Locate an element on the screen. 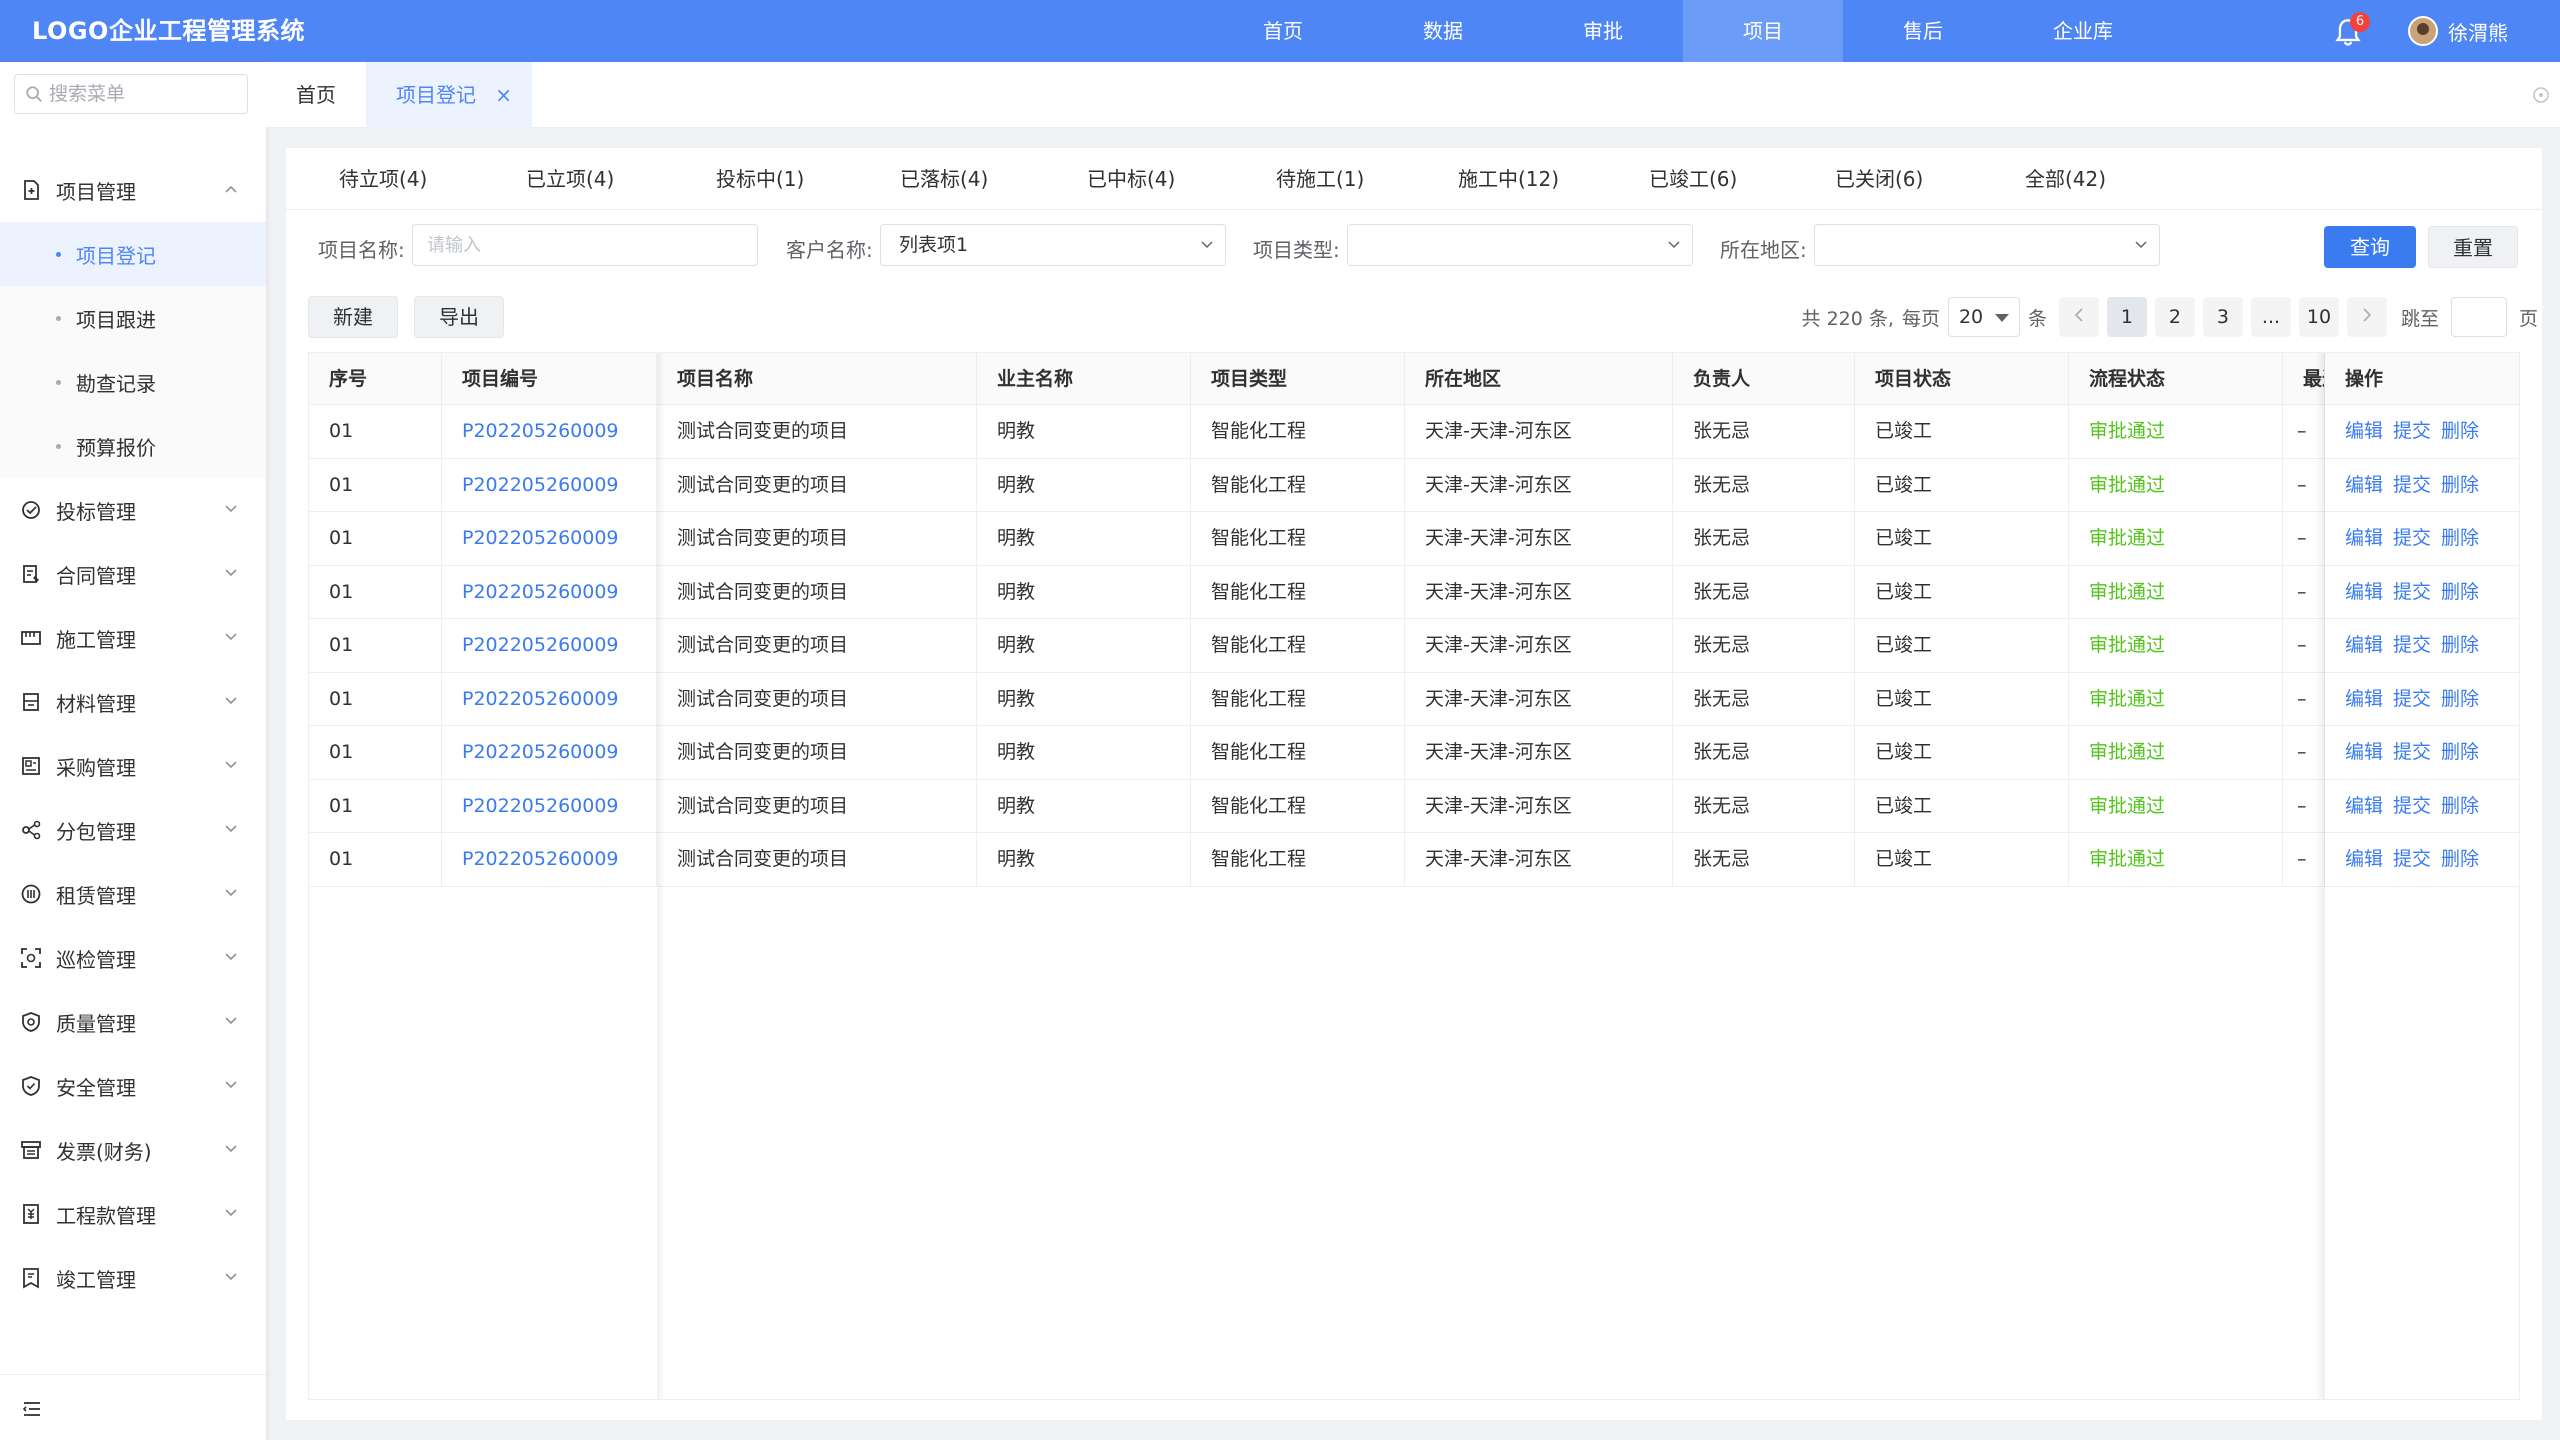 The width and height of the screenshot is (2560, 1440). menu-payment-management: 工程款管理 is located at coordinates (133, 1214).